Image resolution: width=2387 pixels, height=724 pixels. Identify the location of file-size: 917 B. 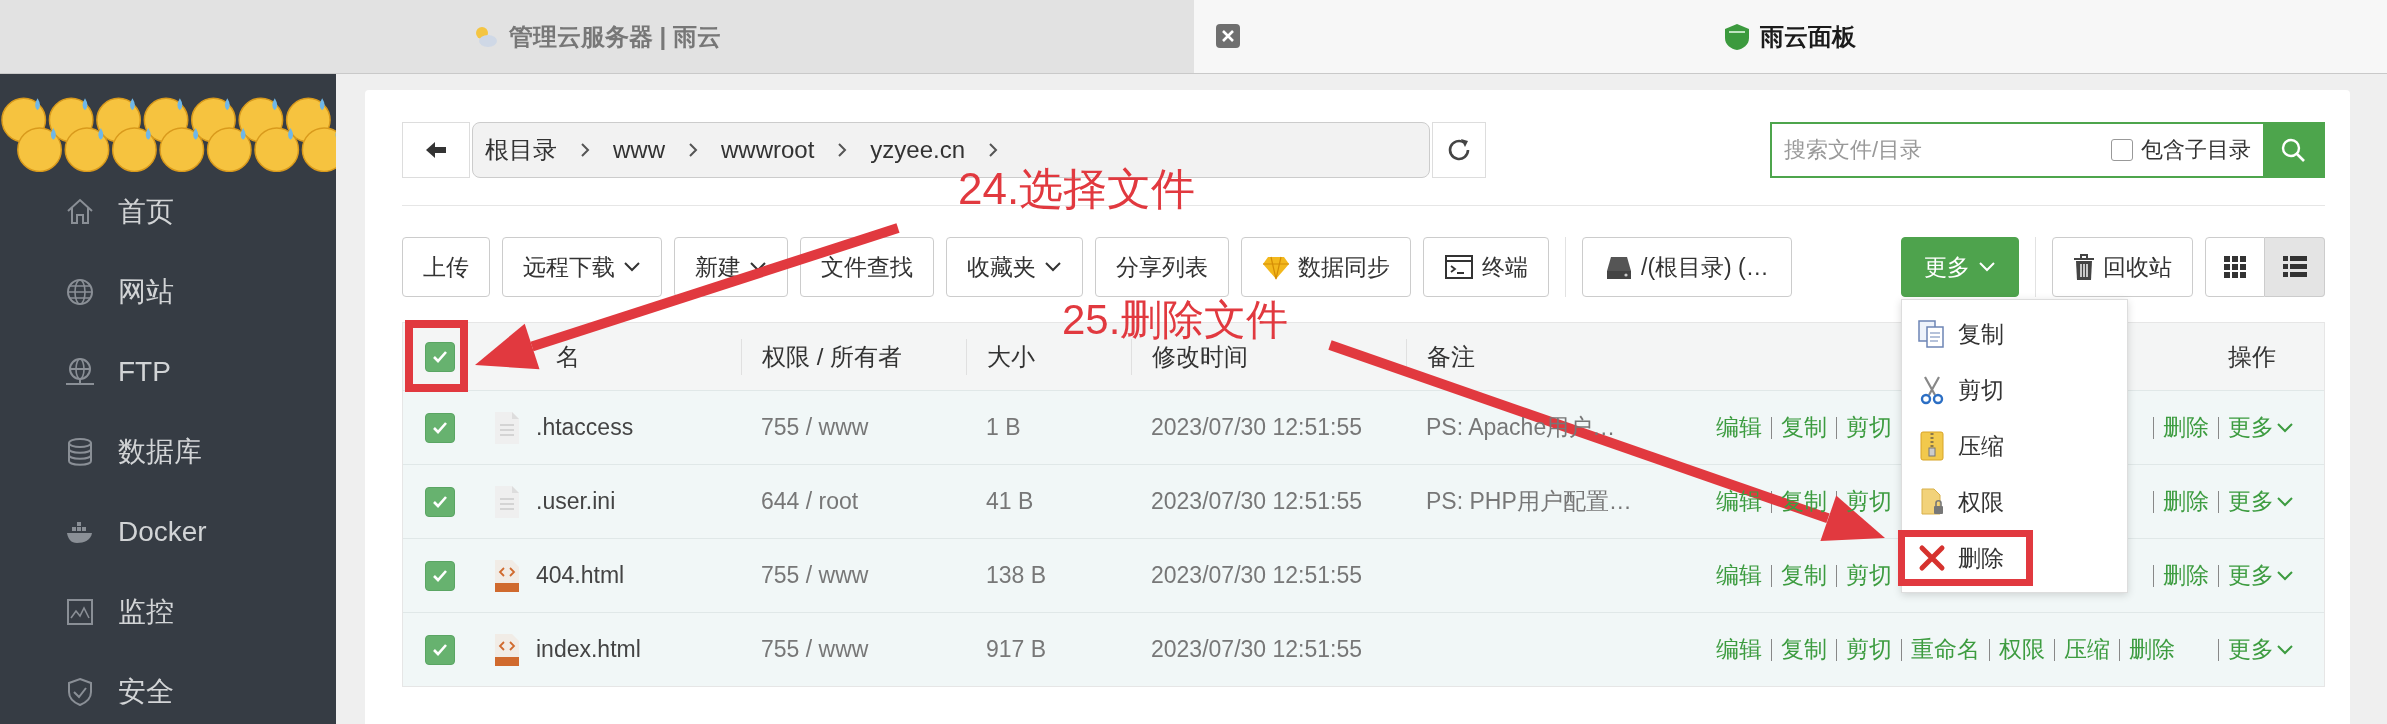
(1016, 649).